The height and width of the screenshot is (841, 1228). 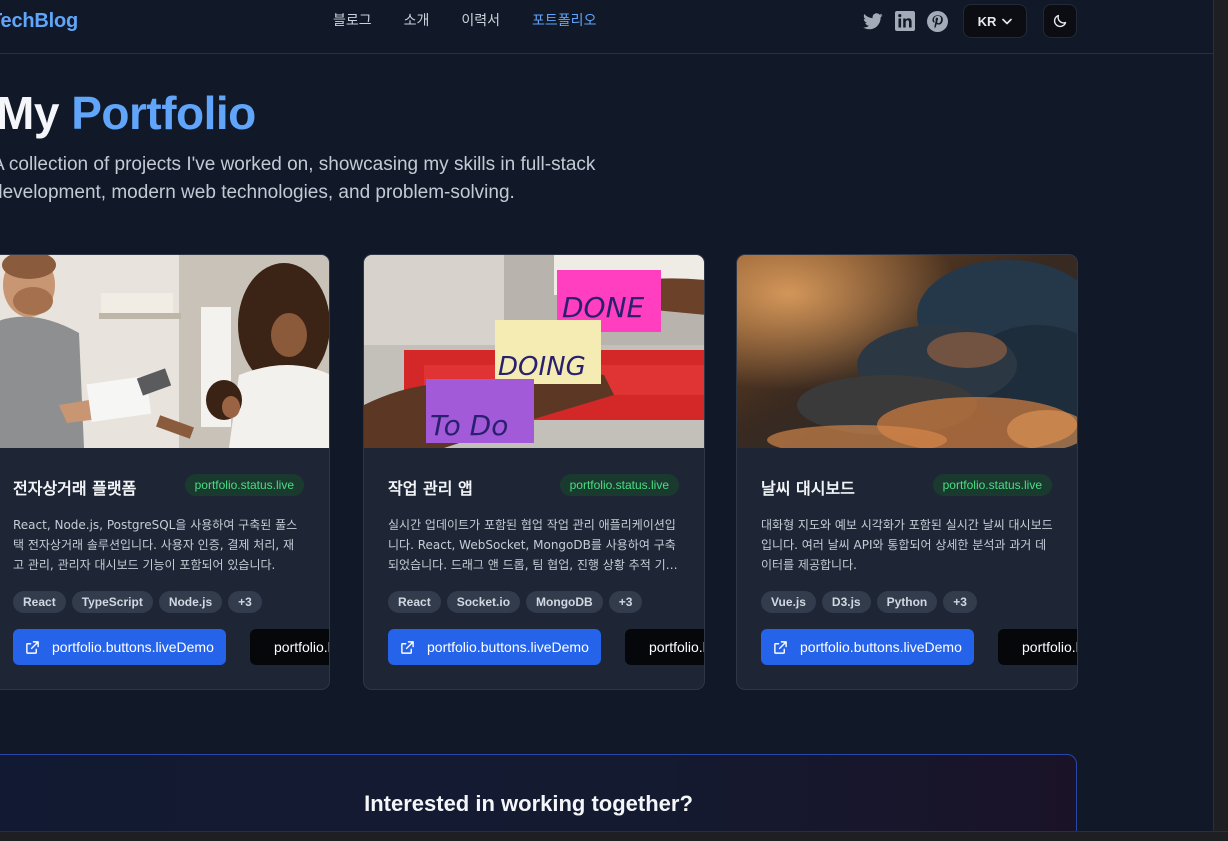 I want to click on svg-text: DONE, so click(x=603, y=307).